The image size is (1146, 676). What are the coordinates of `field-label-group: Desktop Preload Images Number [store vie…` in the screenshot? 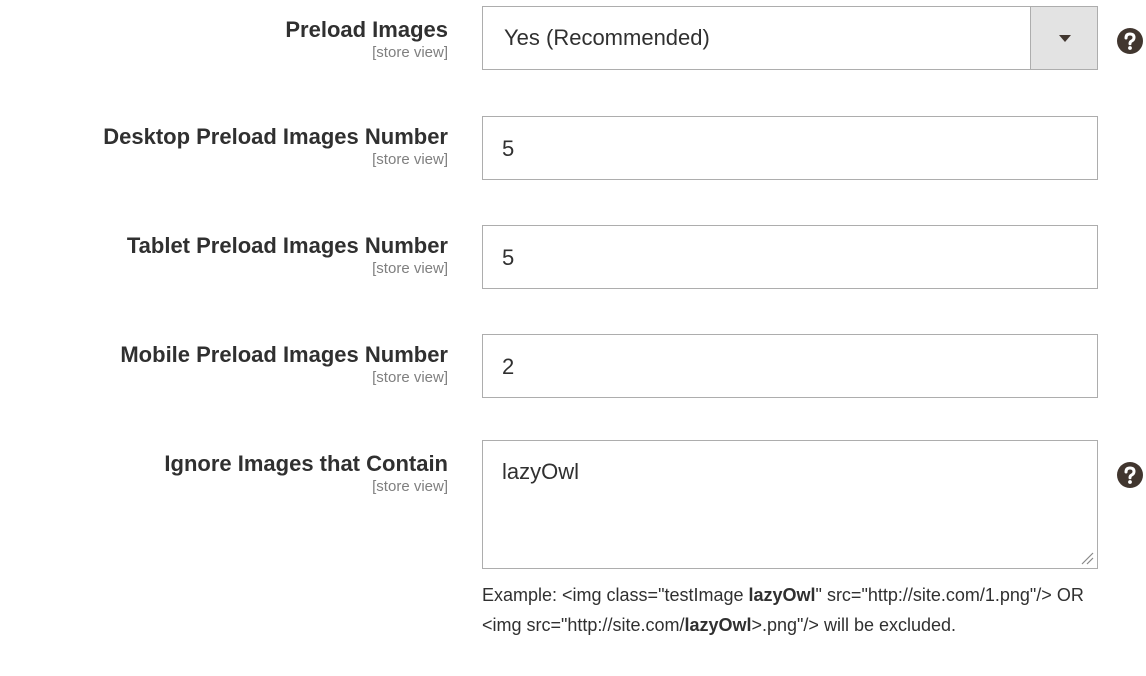 It's located at (224, 146).